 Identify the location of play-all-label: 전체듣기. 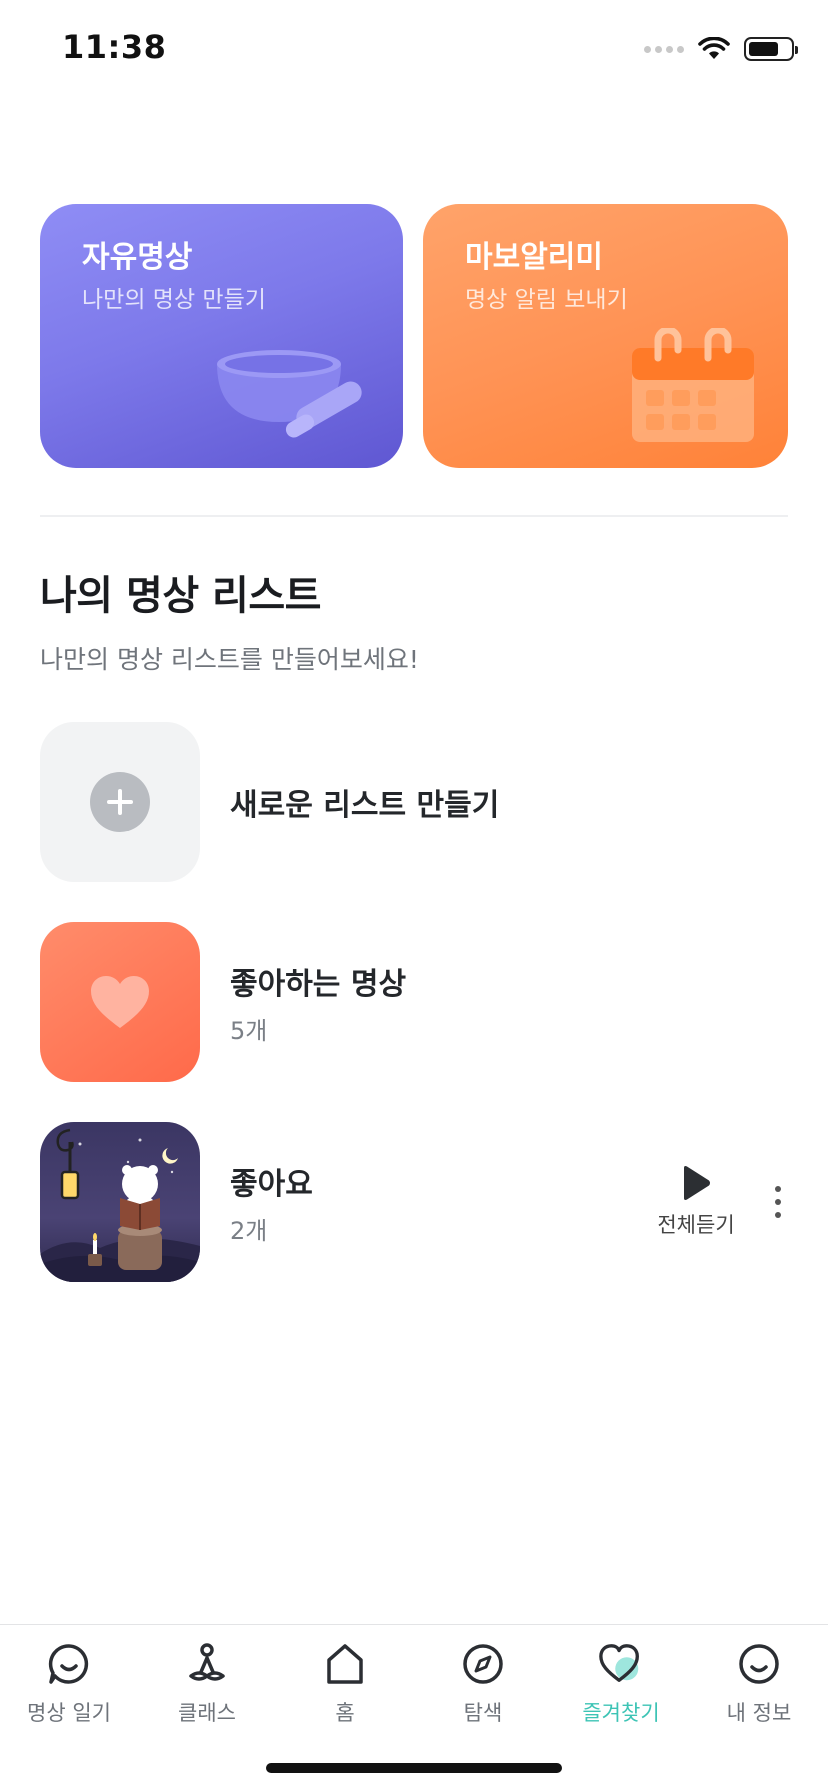
(696, 1225).